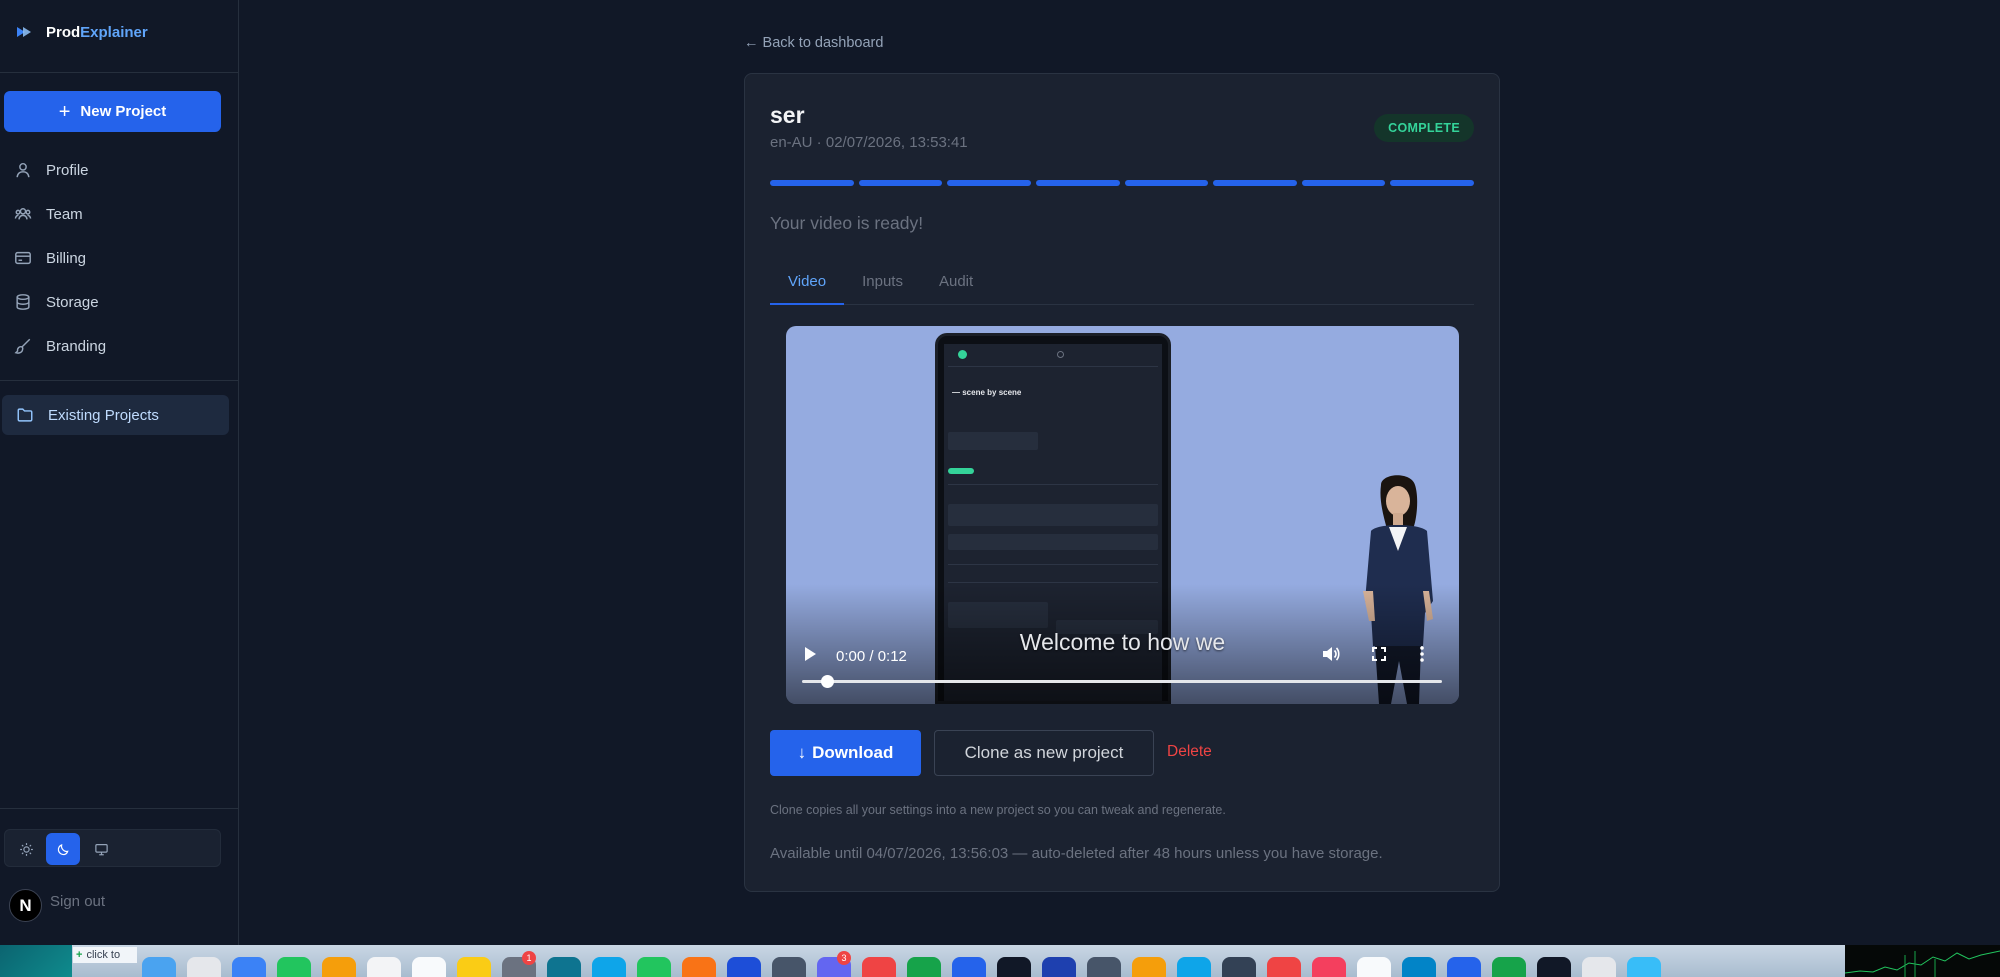 This screenshot has height=977, width=2000. I want to click on project-title: ser, so click(787, 115).